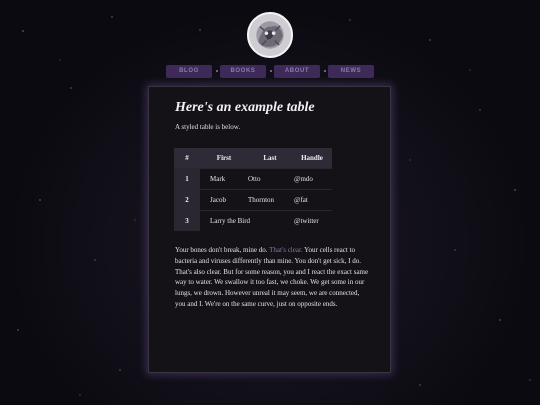 The image size is (540, 405). I want to click on table-cell-first: Mark, so click(224, 179).